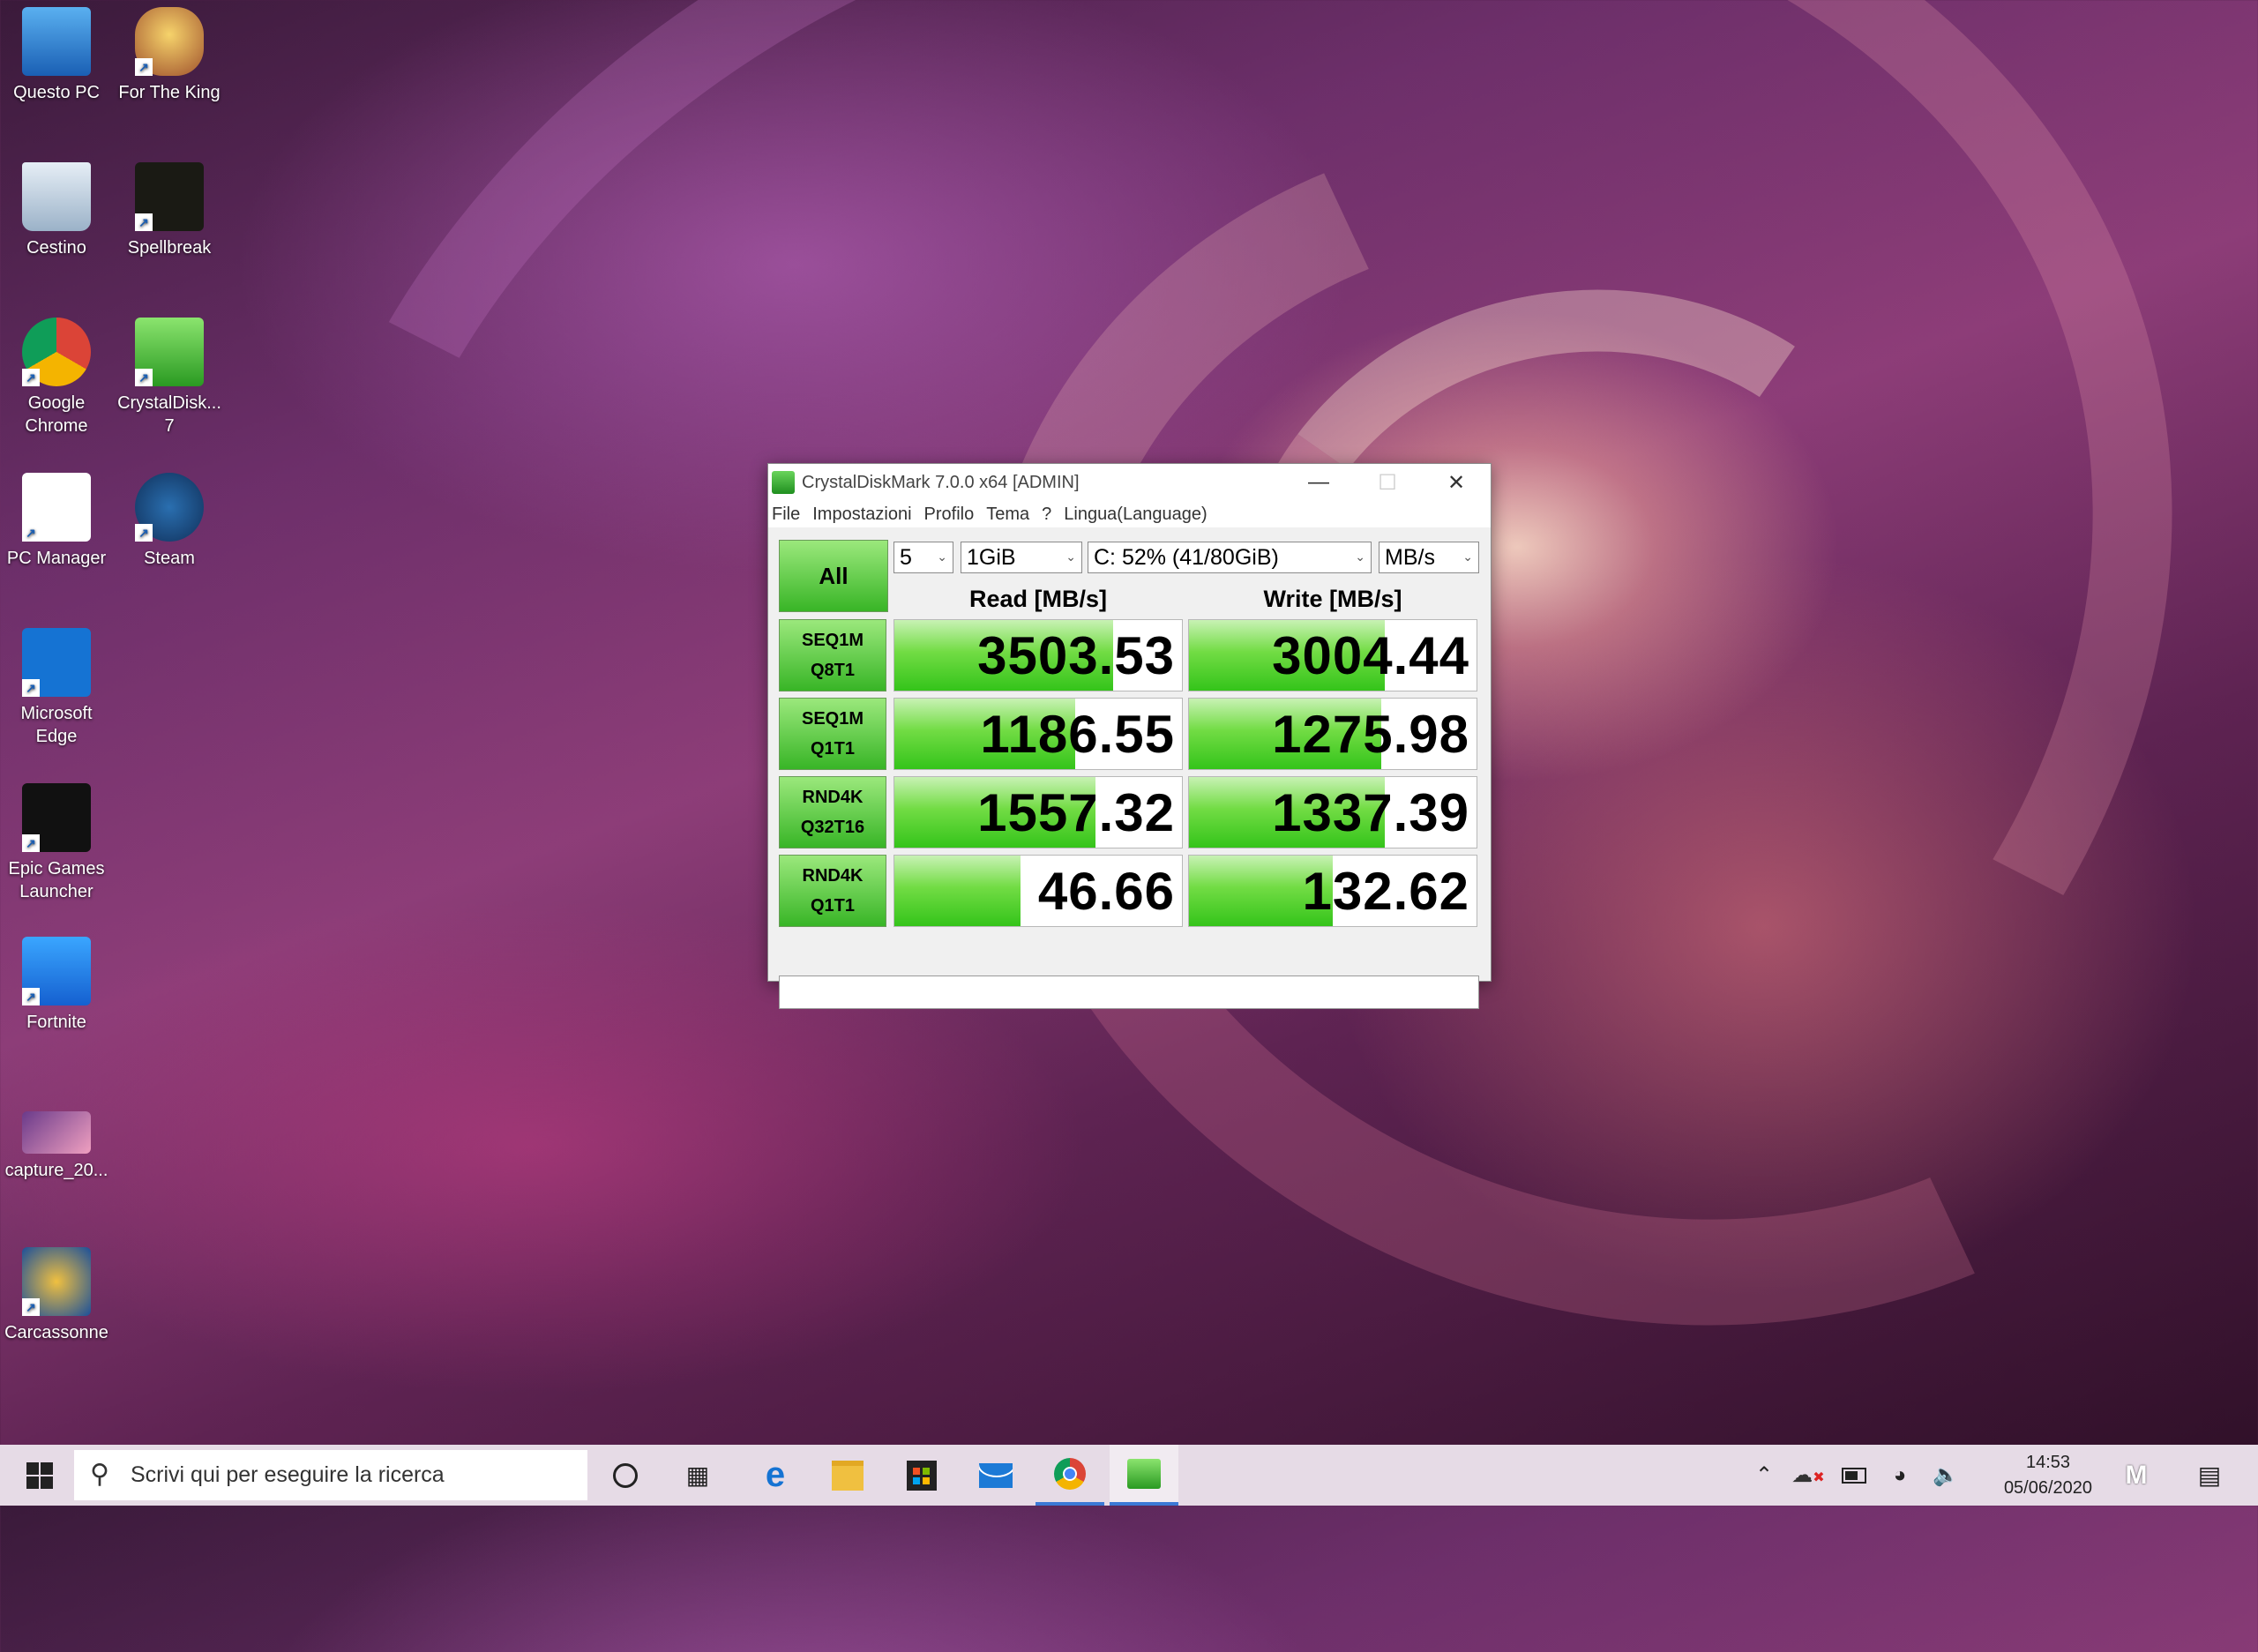  I want to click on write-result: 3004.44, so click(1333, 655).